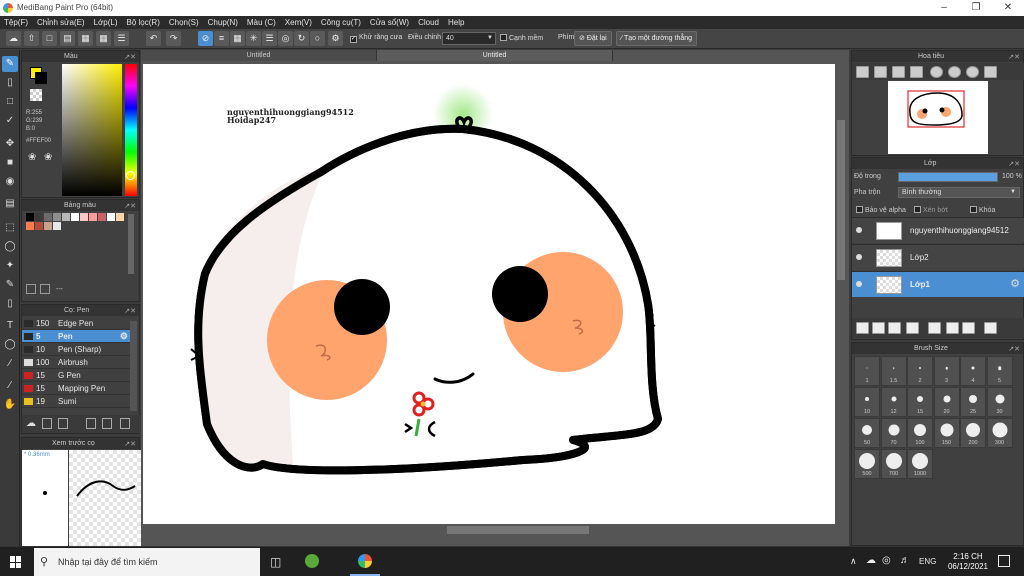 The image size is (1024, 576). What do you see at coordinates (934, 328) in the screenshot?
I see `folder-icon` at bounding box center [934, 328].